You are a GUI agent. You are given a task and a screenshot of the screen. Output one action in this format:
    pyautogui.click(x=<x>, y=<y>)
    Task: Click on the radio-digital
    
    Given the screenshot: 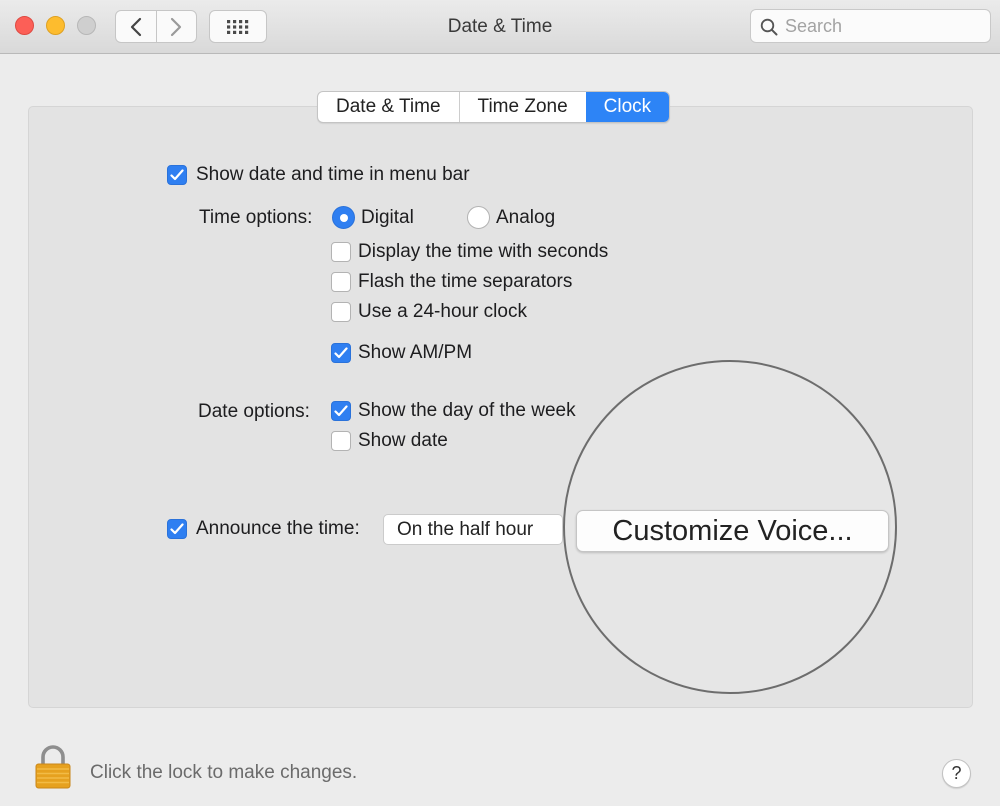 What is the action you would take?
    pyautogui.click(x=343, y=217)
    